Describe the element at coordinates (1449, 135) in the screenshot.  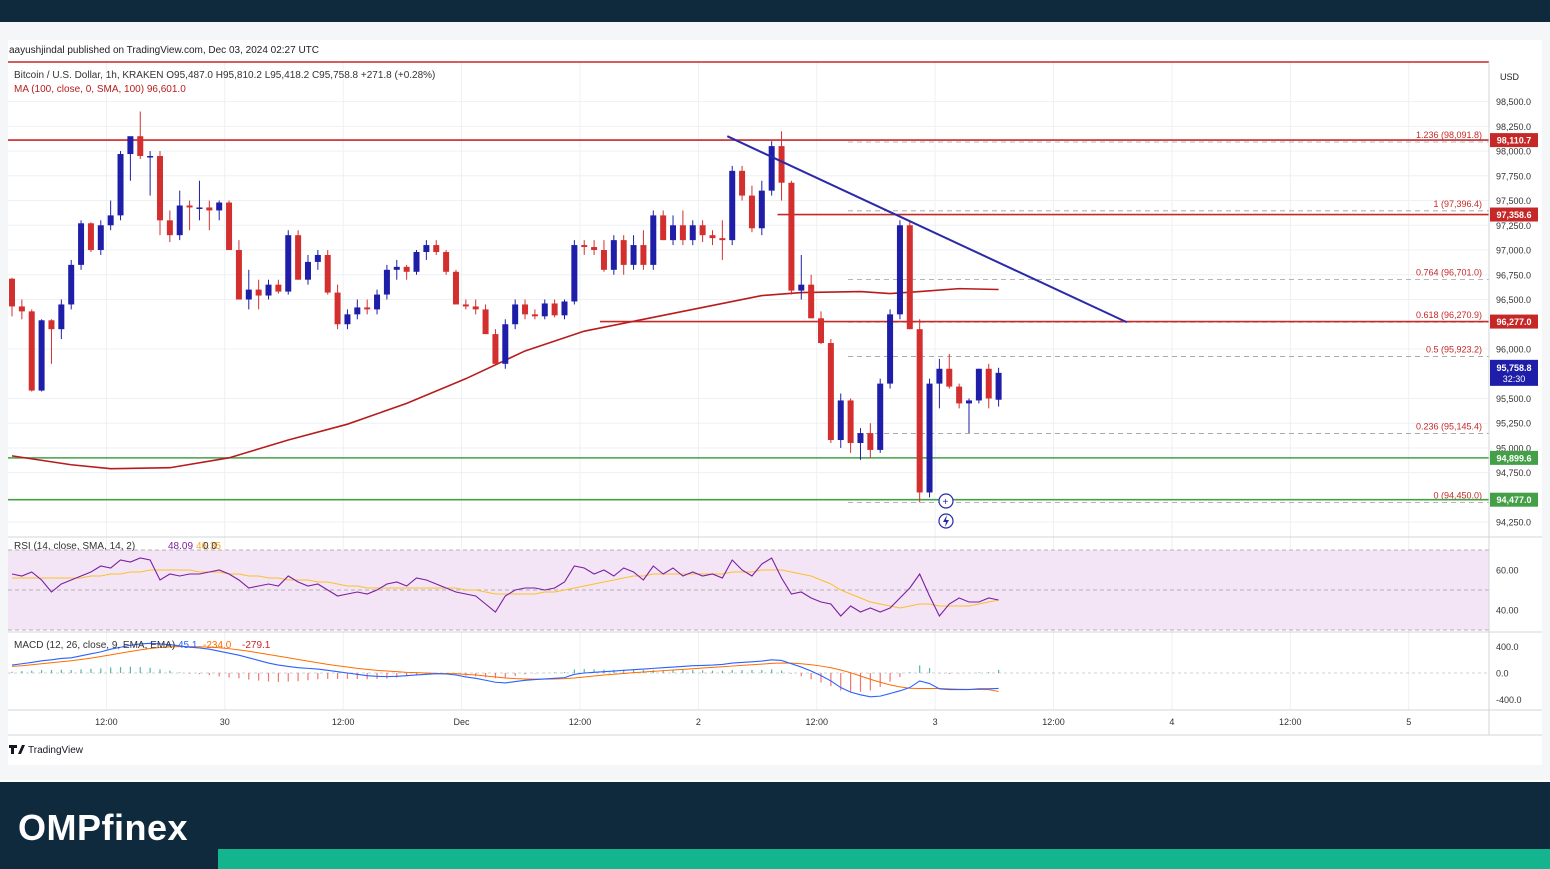
I see `fib-level-label: 1.236 (98,091.8)` at that location.